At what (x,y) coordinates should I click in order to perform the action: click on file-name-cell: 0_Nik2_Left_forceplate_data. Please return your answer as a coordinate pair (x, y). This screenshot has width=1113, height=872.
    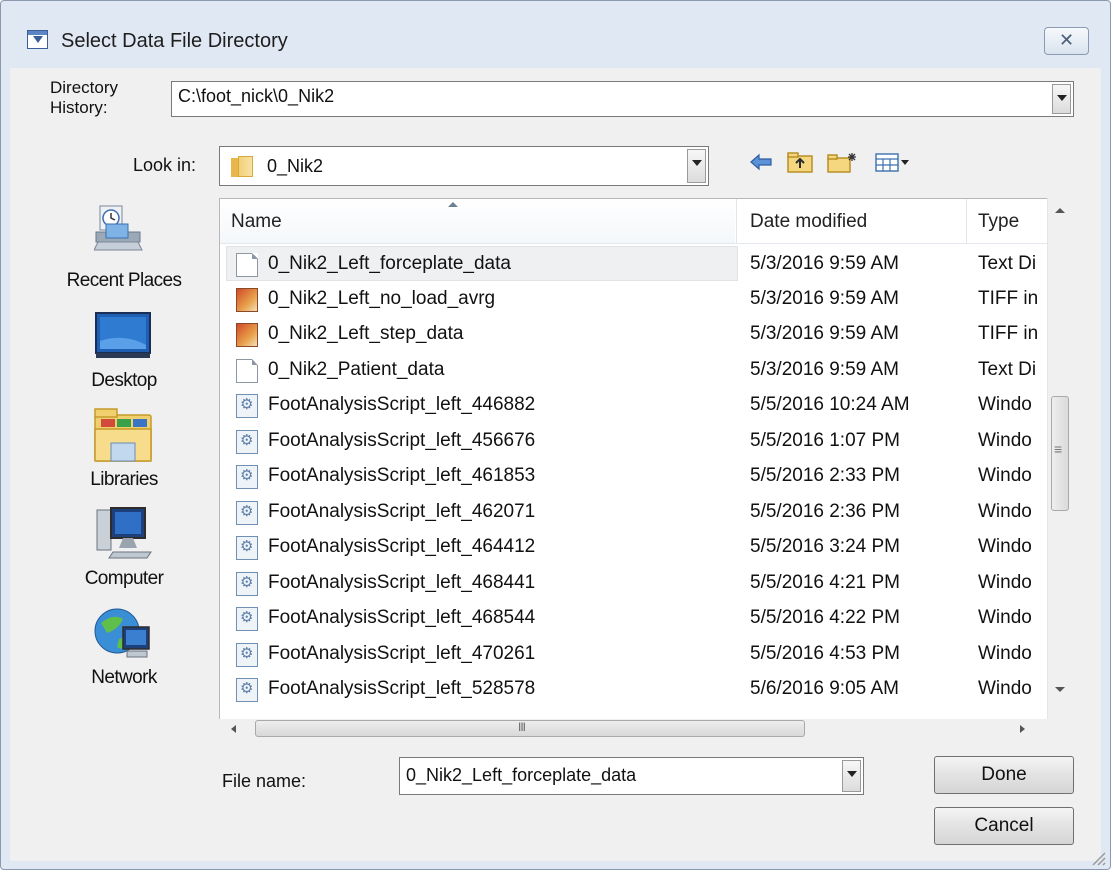
    Looking at the image, I should click on (389, 263).